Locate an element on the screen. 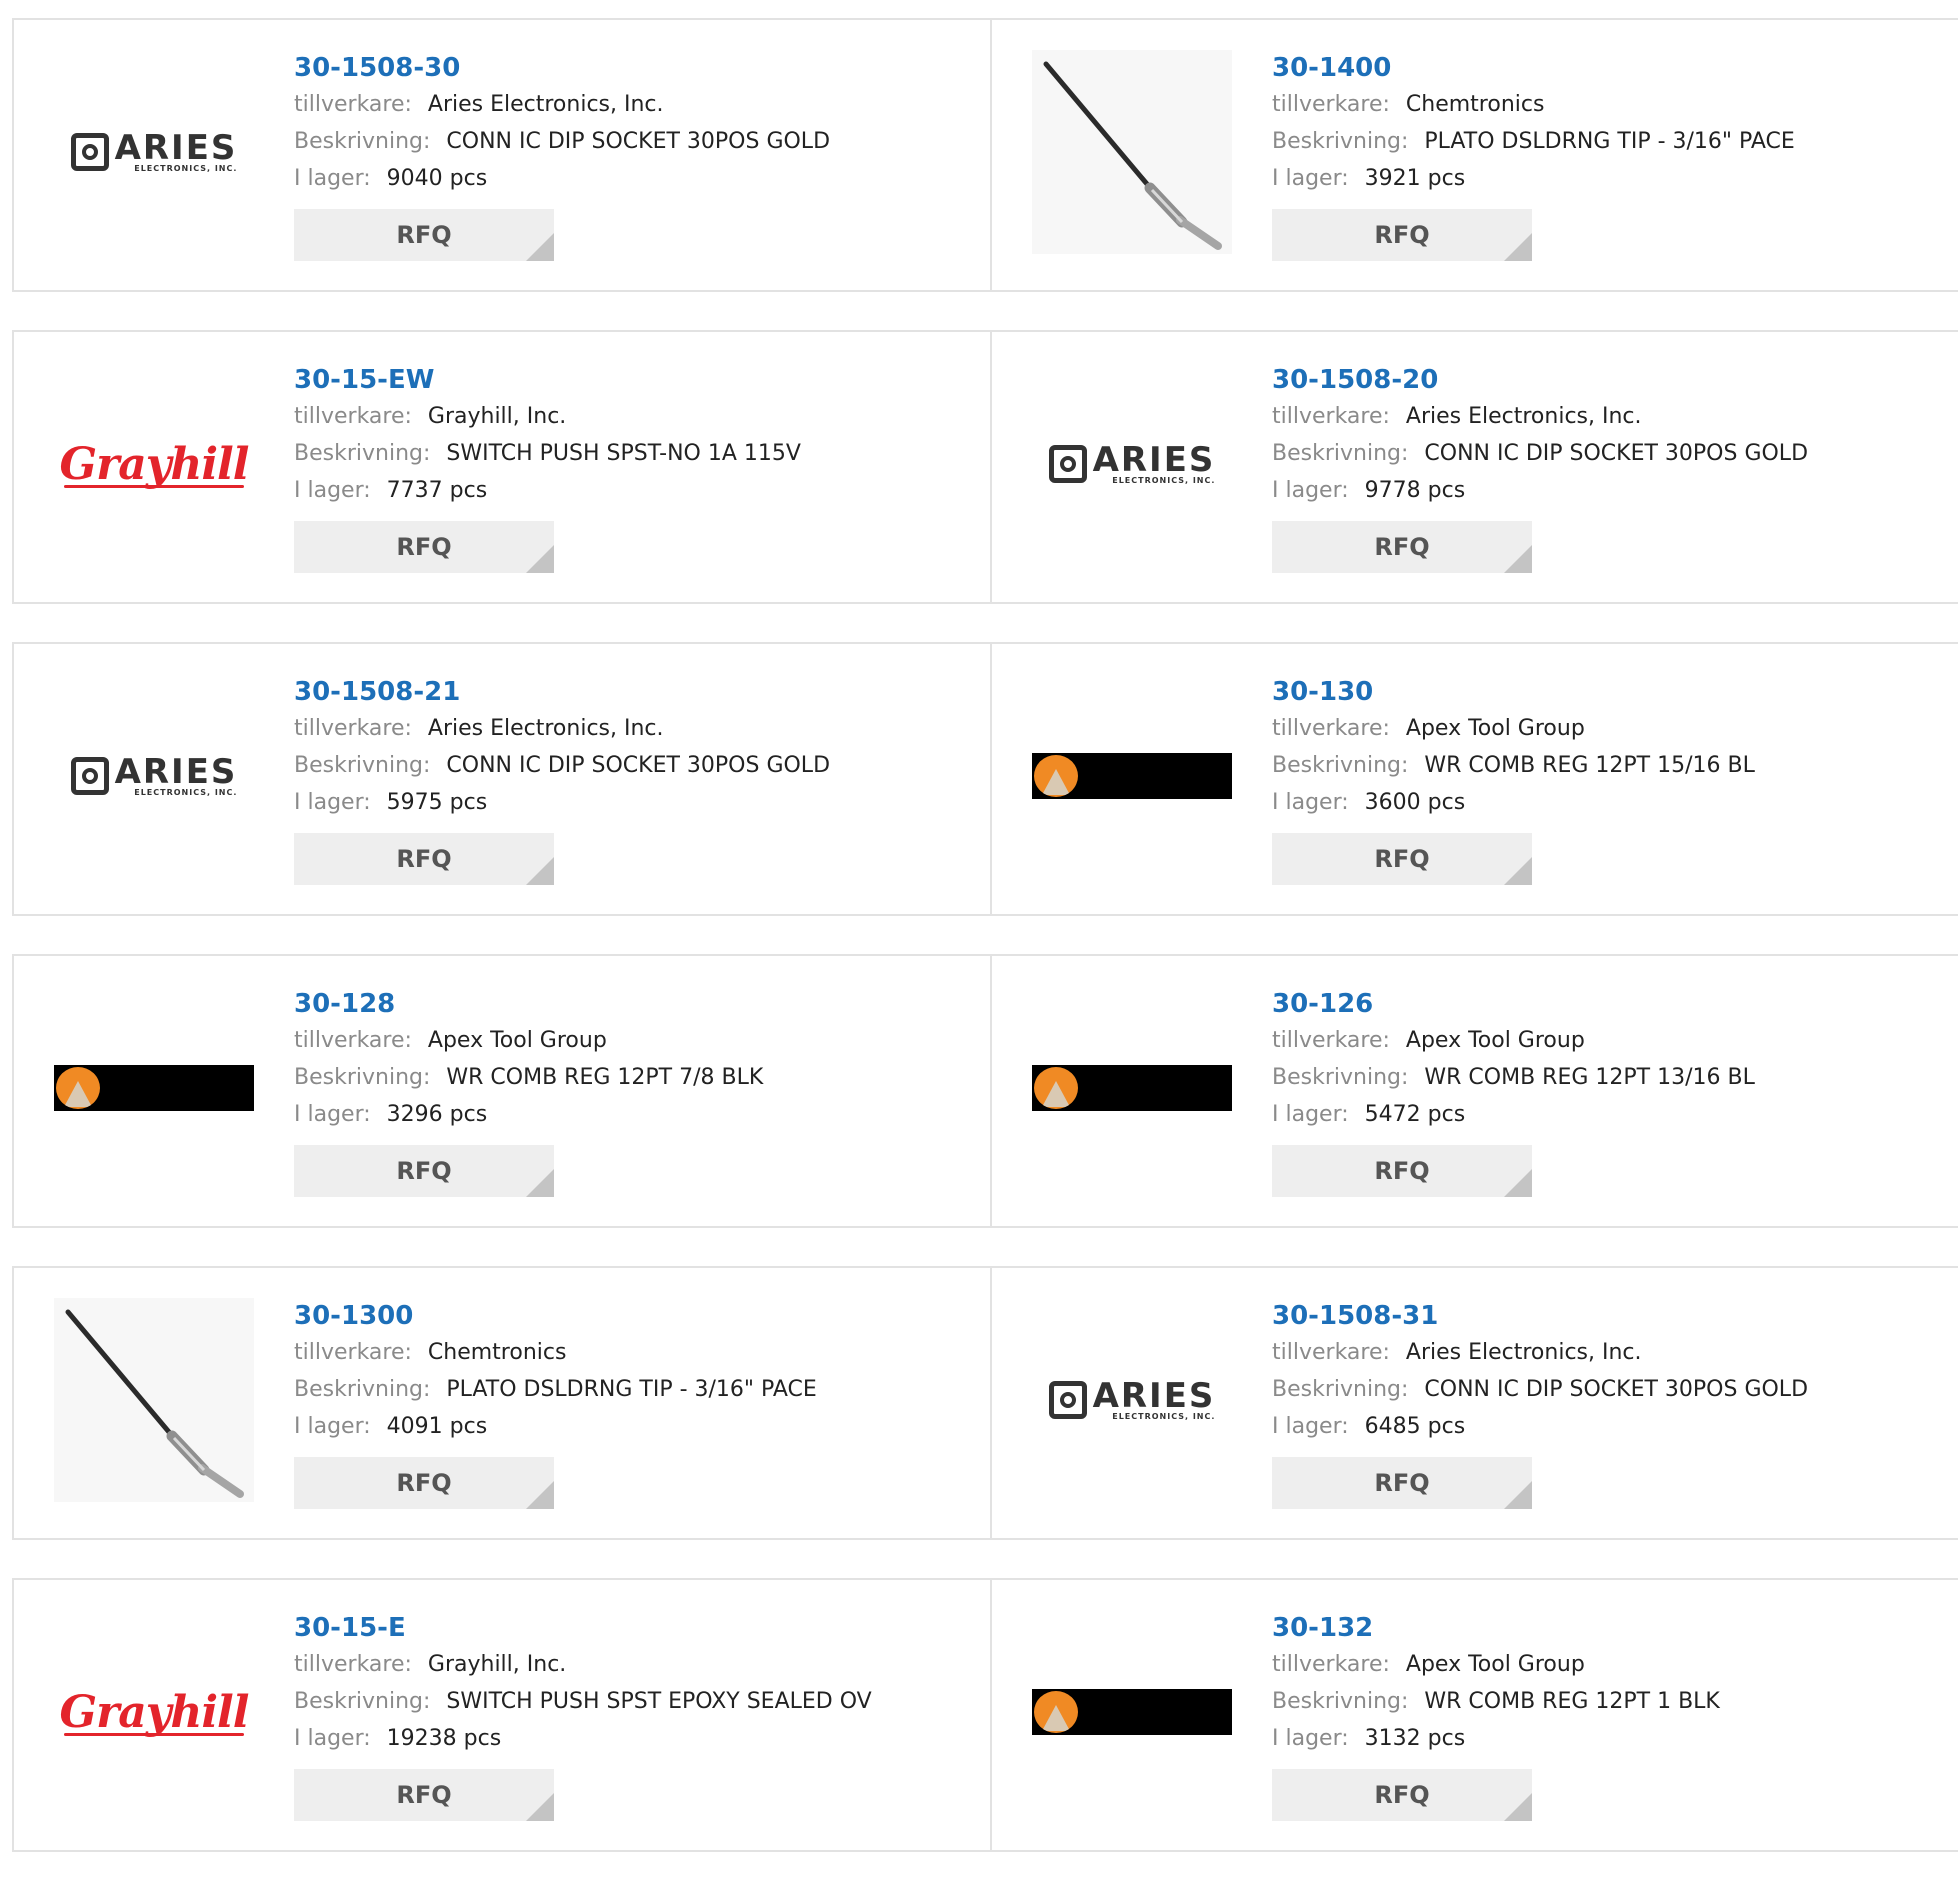 The height and width of the screenshot is (1890, 1958). stock-line: I lager: 4091 pcs is located at coordinates (637, 1426).